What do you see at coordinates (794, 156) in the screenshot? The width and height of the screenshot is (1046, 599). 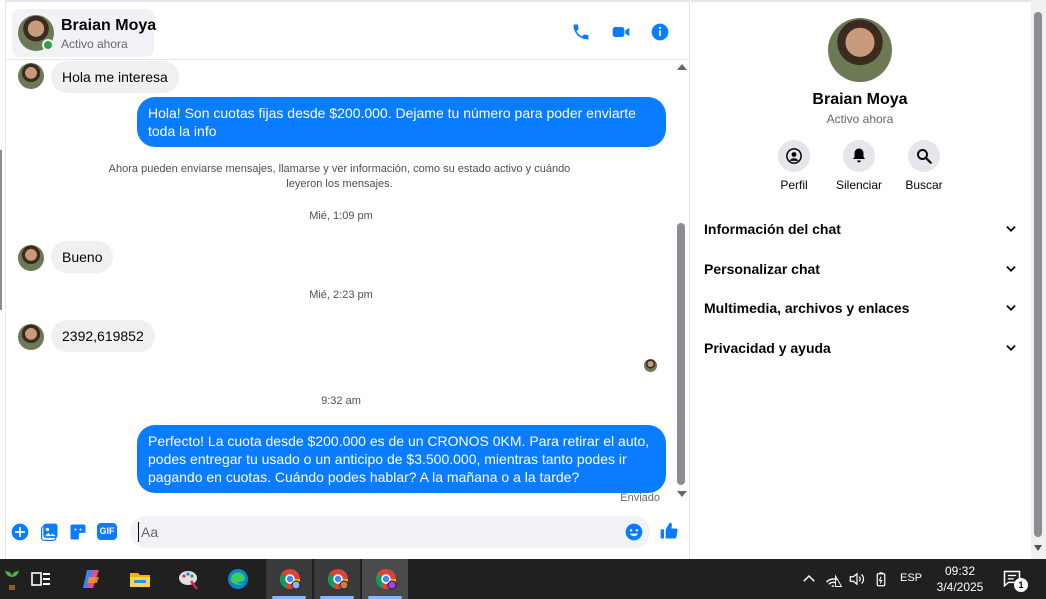 I see `profile-icon` at bounding box center [794, 156].